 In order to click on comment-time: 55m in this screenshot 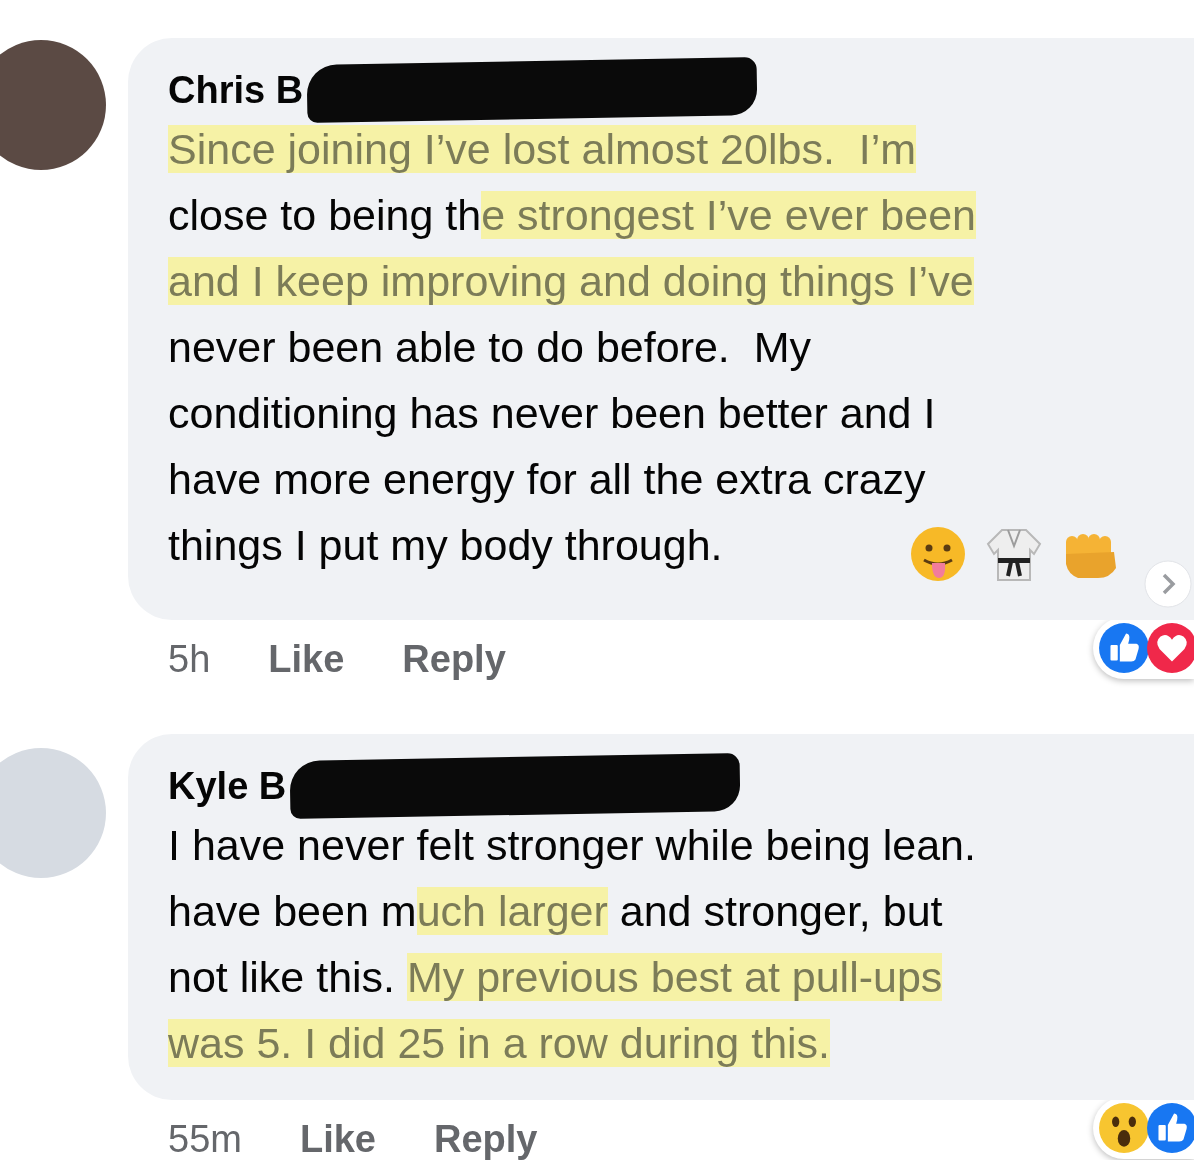, I will do `click(205, 1138)`.